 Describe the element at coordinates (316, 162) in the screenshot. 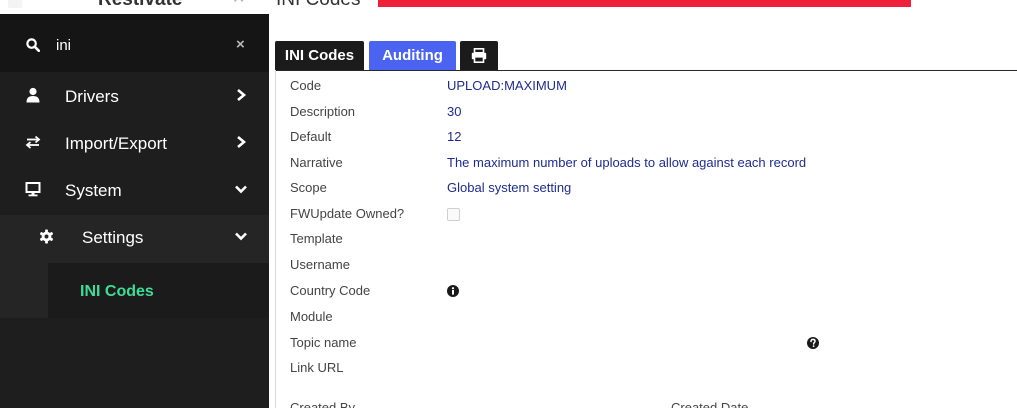

I see `field-label-narrative: Narrative` at that location.